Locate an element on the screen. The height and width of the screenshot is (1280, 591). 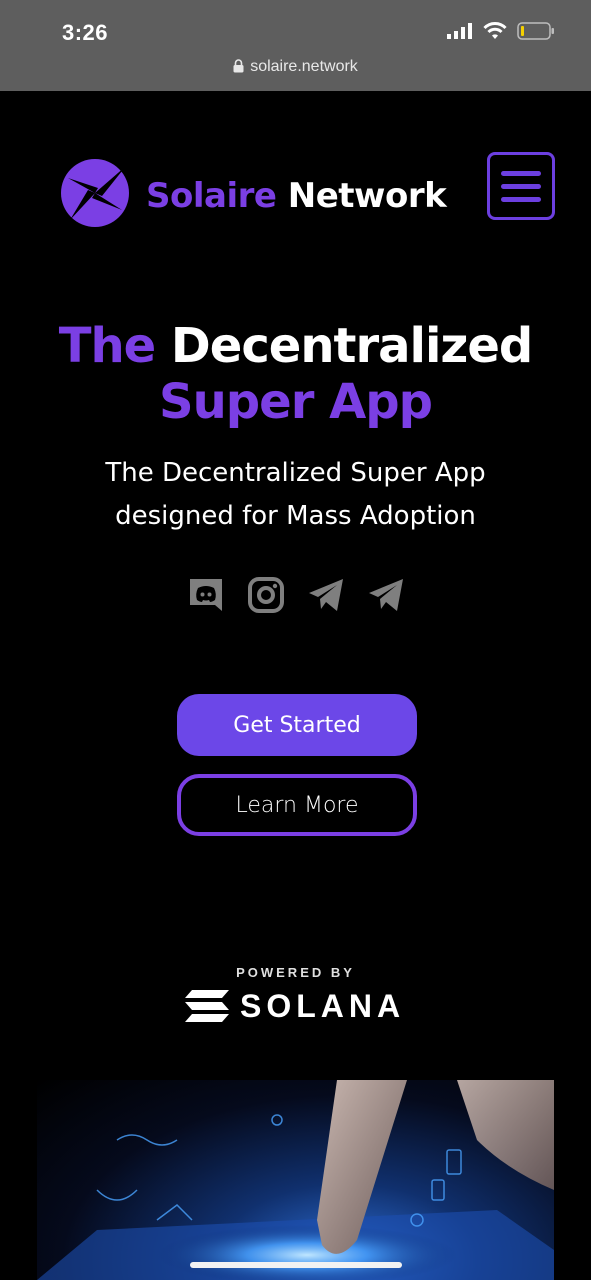
learn-more-button: Learn More is located at coordinates (297, 805).